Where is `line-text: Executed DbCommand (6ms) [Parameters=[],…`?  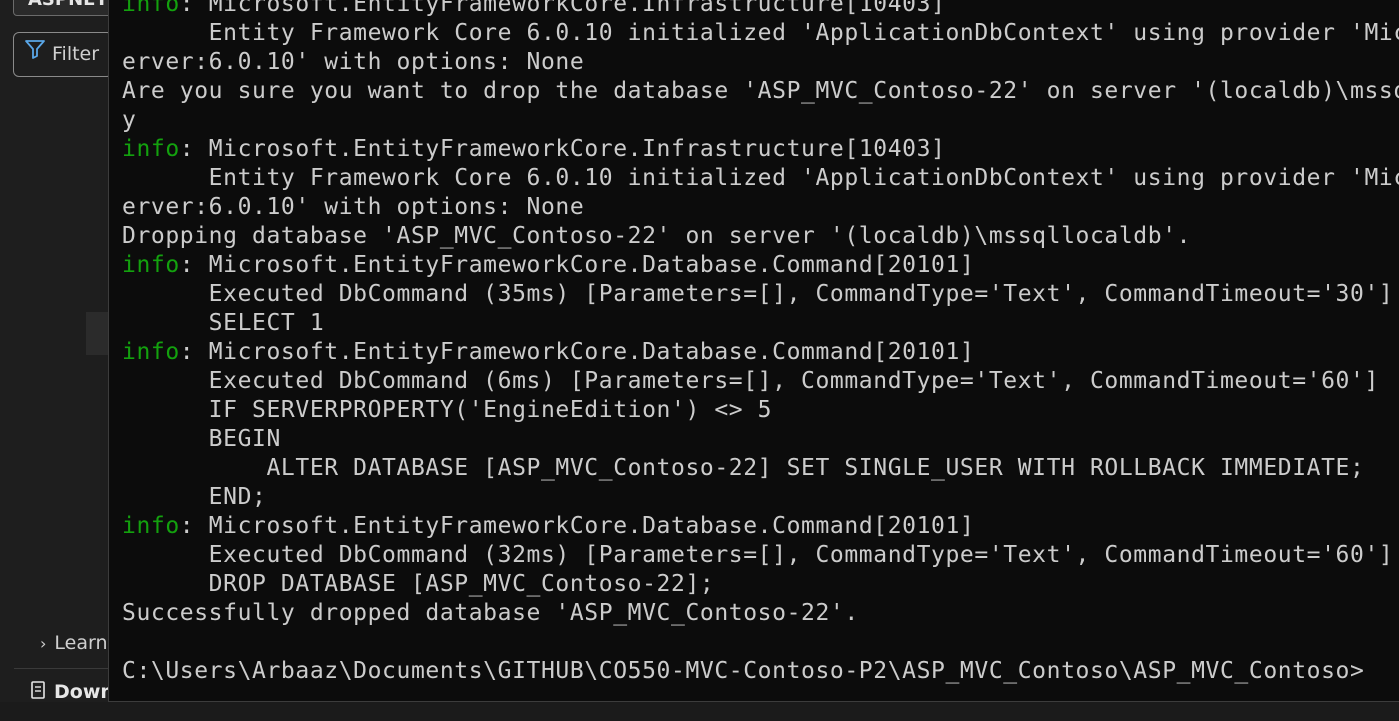
line-text: Executed DbCommand (6ms) [Parameters=[],… is located at coordinates (750, 381).